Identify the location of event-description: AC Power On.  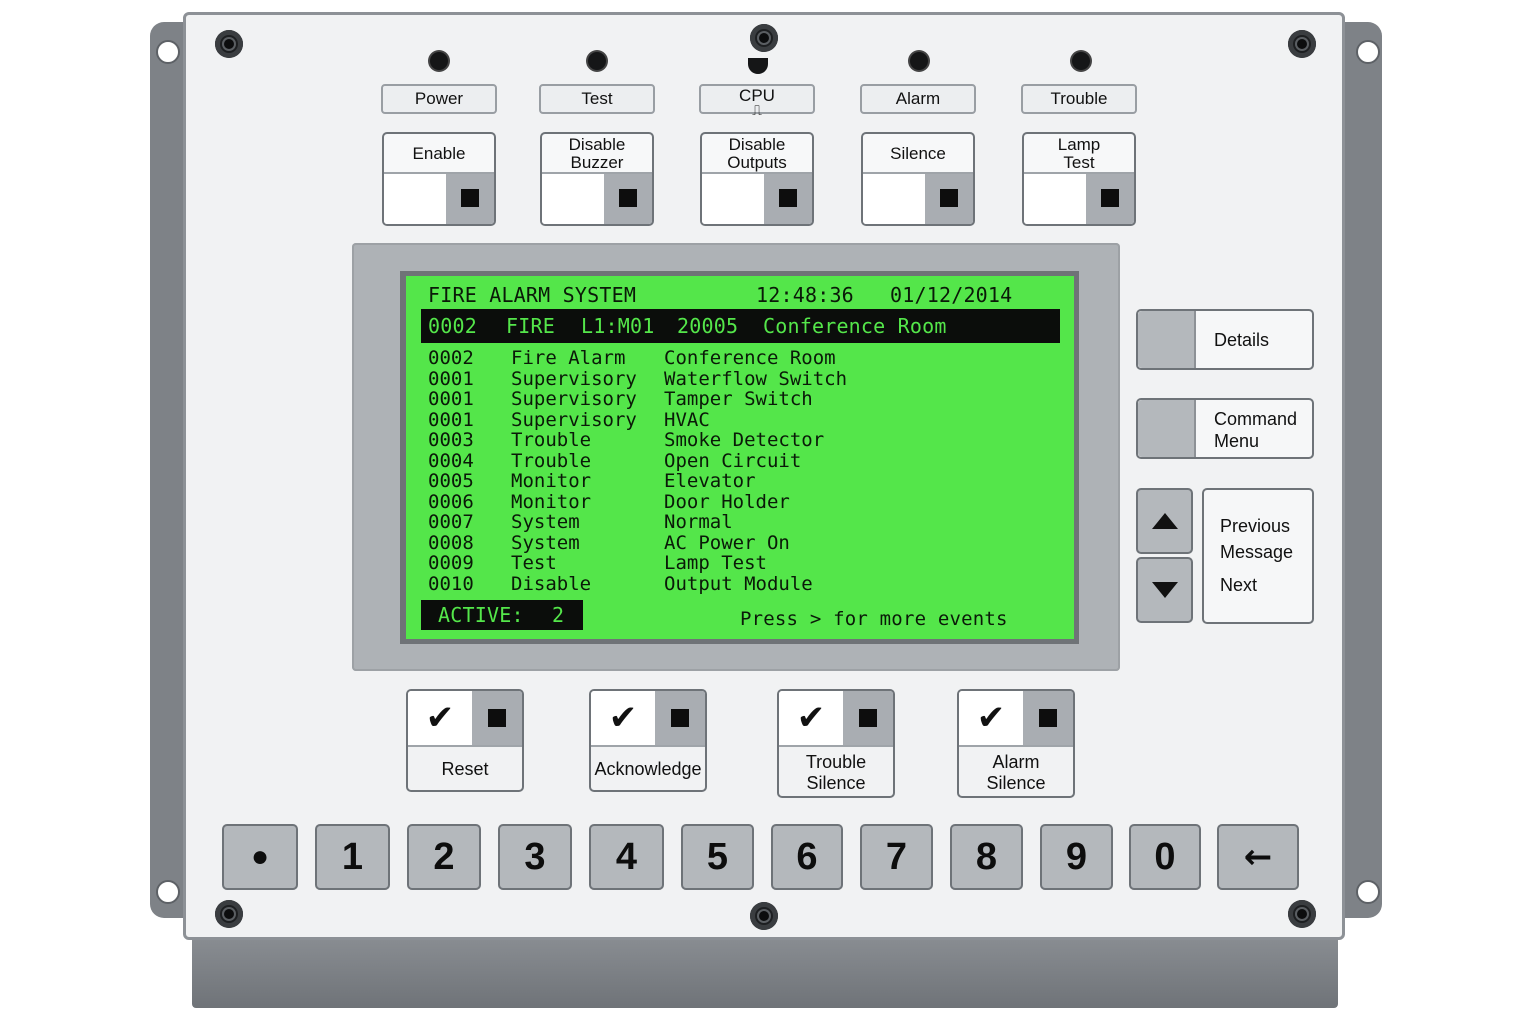
(727, 542).